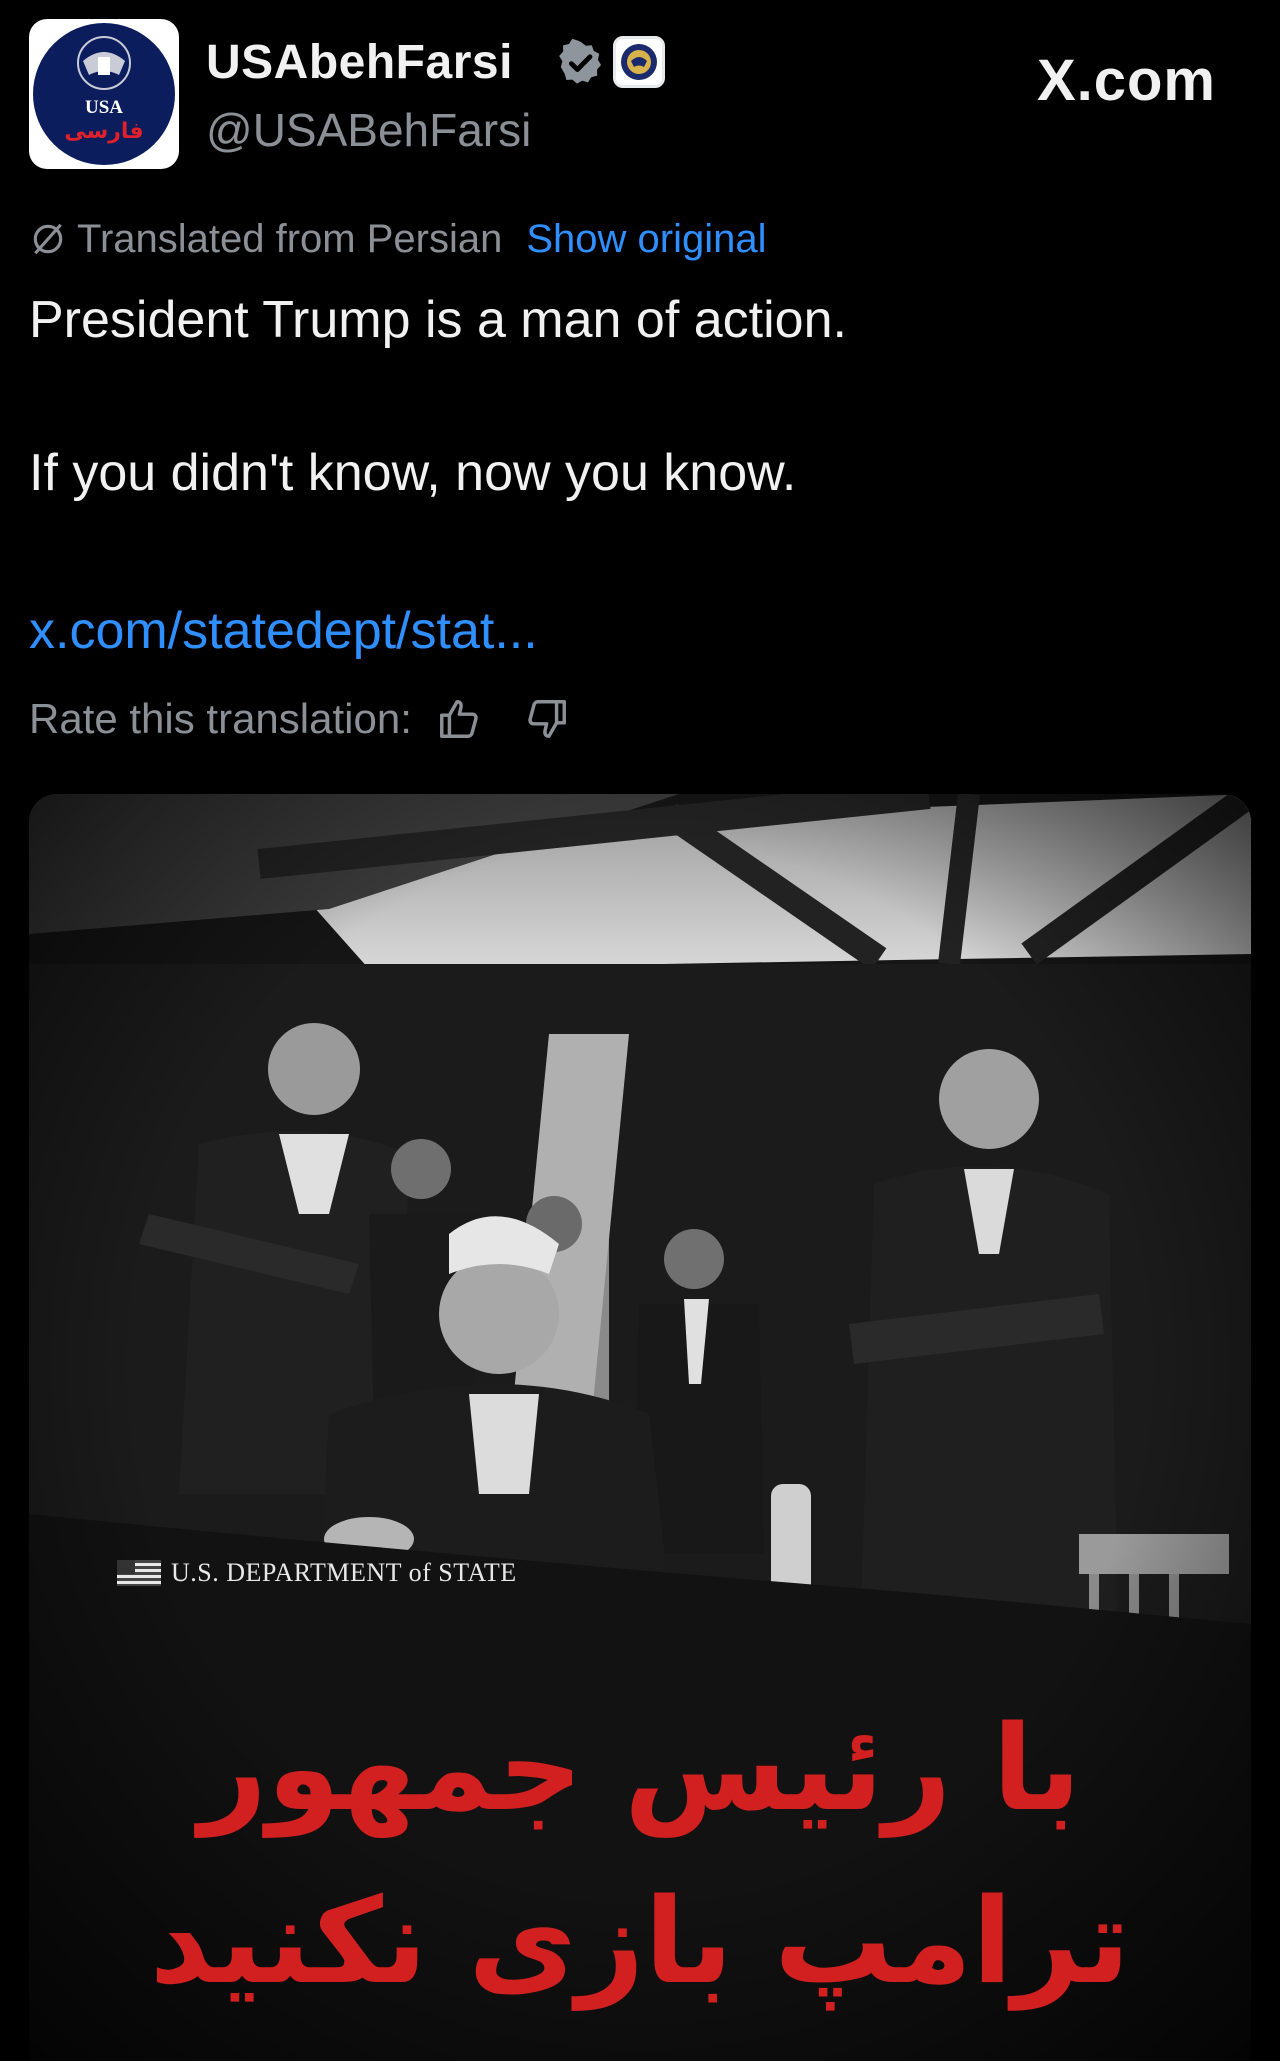 The image size is (1280, 2061). Describe the element at coordinates (139, 1573) in the screenshot. I see `us-flag-icon` at that location.